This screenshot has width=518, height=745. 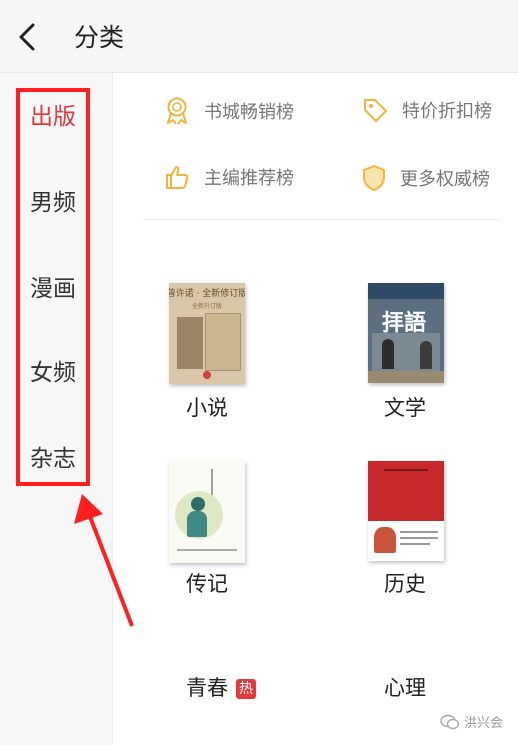 I want to click on ranking-discount: 特价折扣榜, so click(x=427, y=110).